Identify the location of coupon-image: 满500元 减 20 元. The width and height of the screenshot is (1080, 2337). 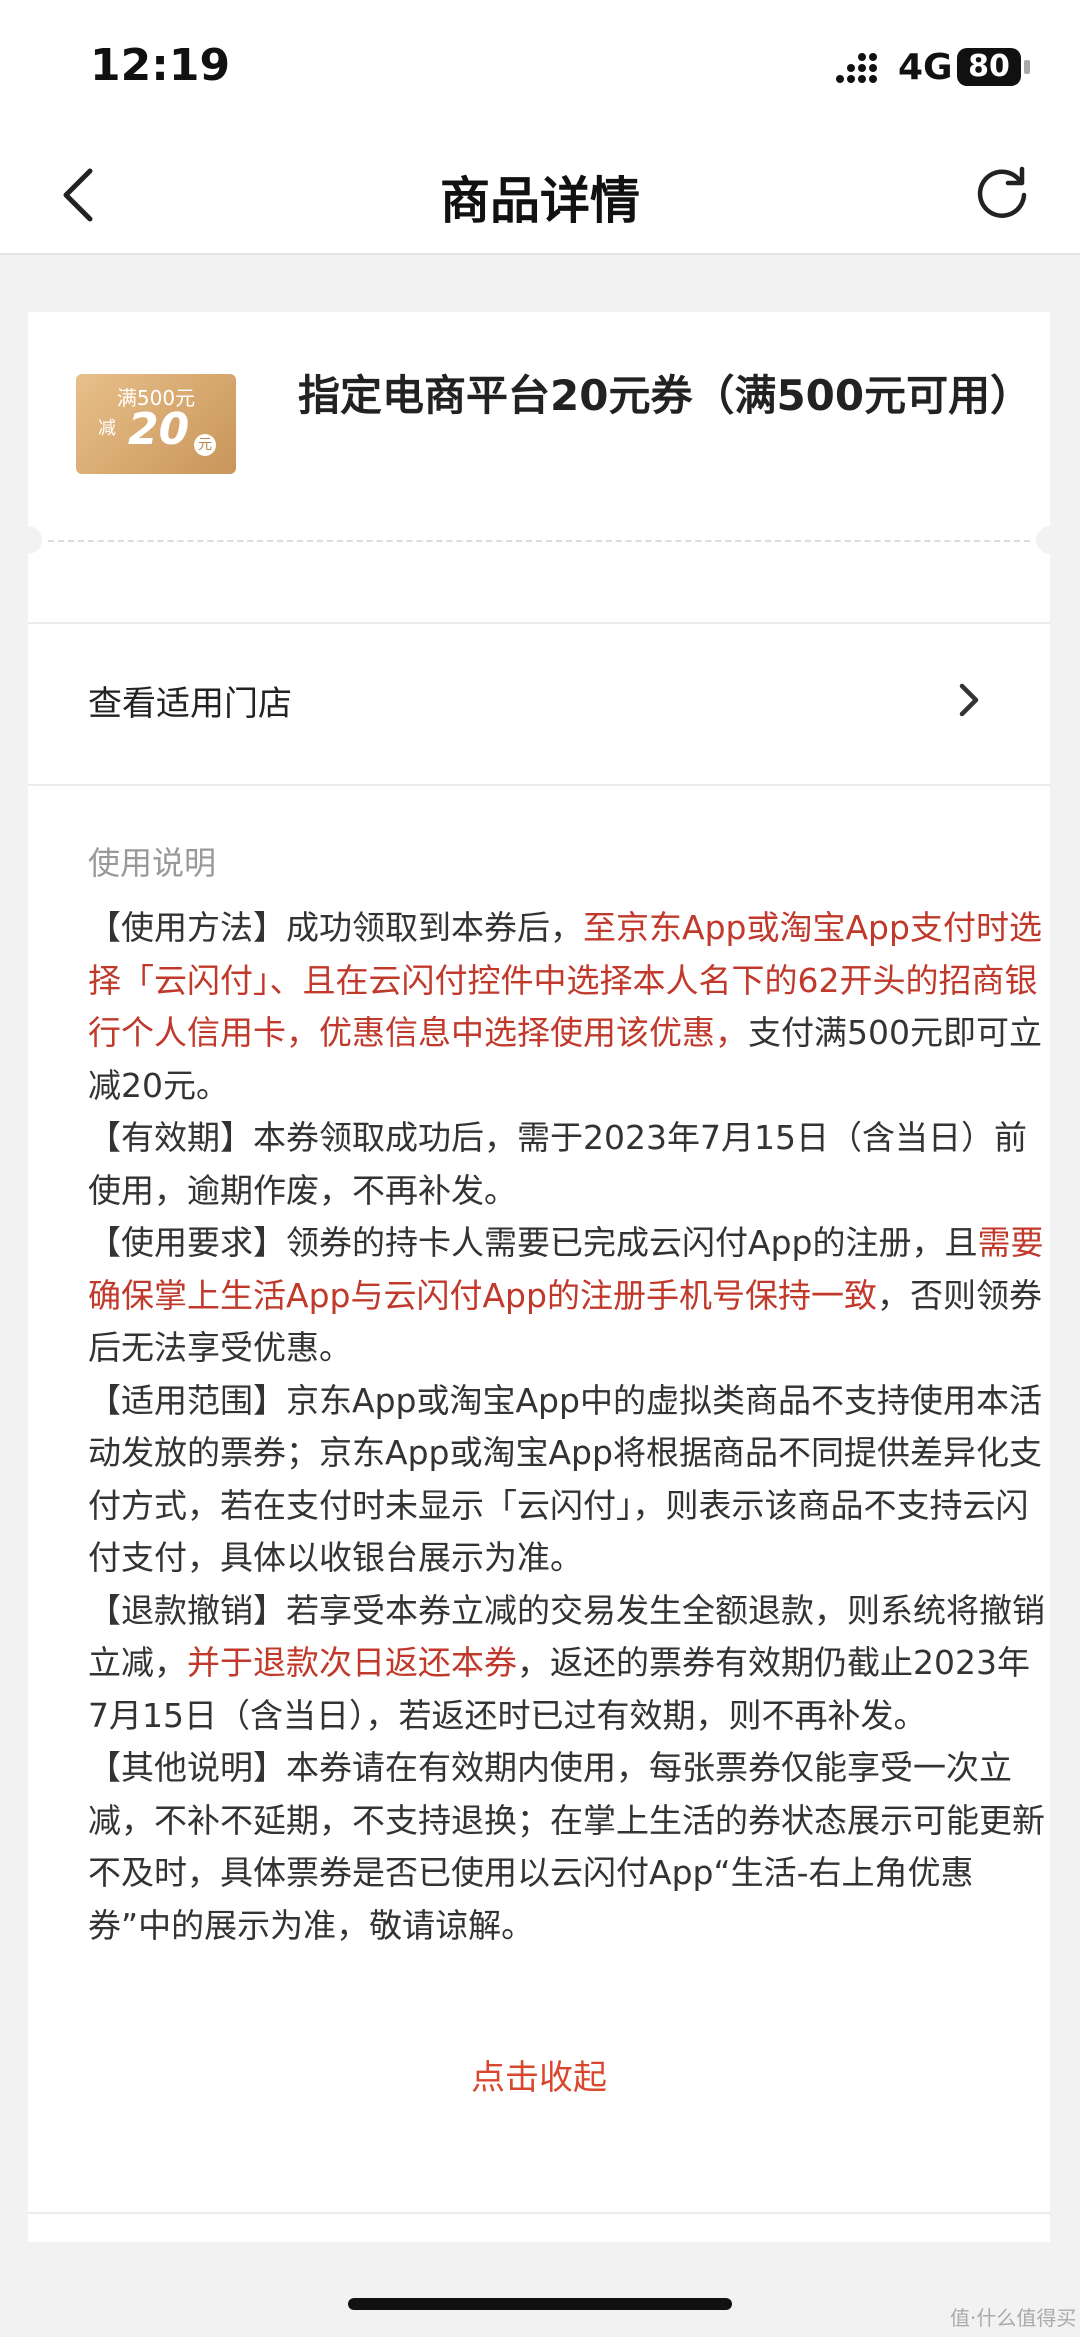
(156, 424).